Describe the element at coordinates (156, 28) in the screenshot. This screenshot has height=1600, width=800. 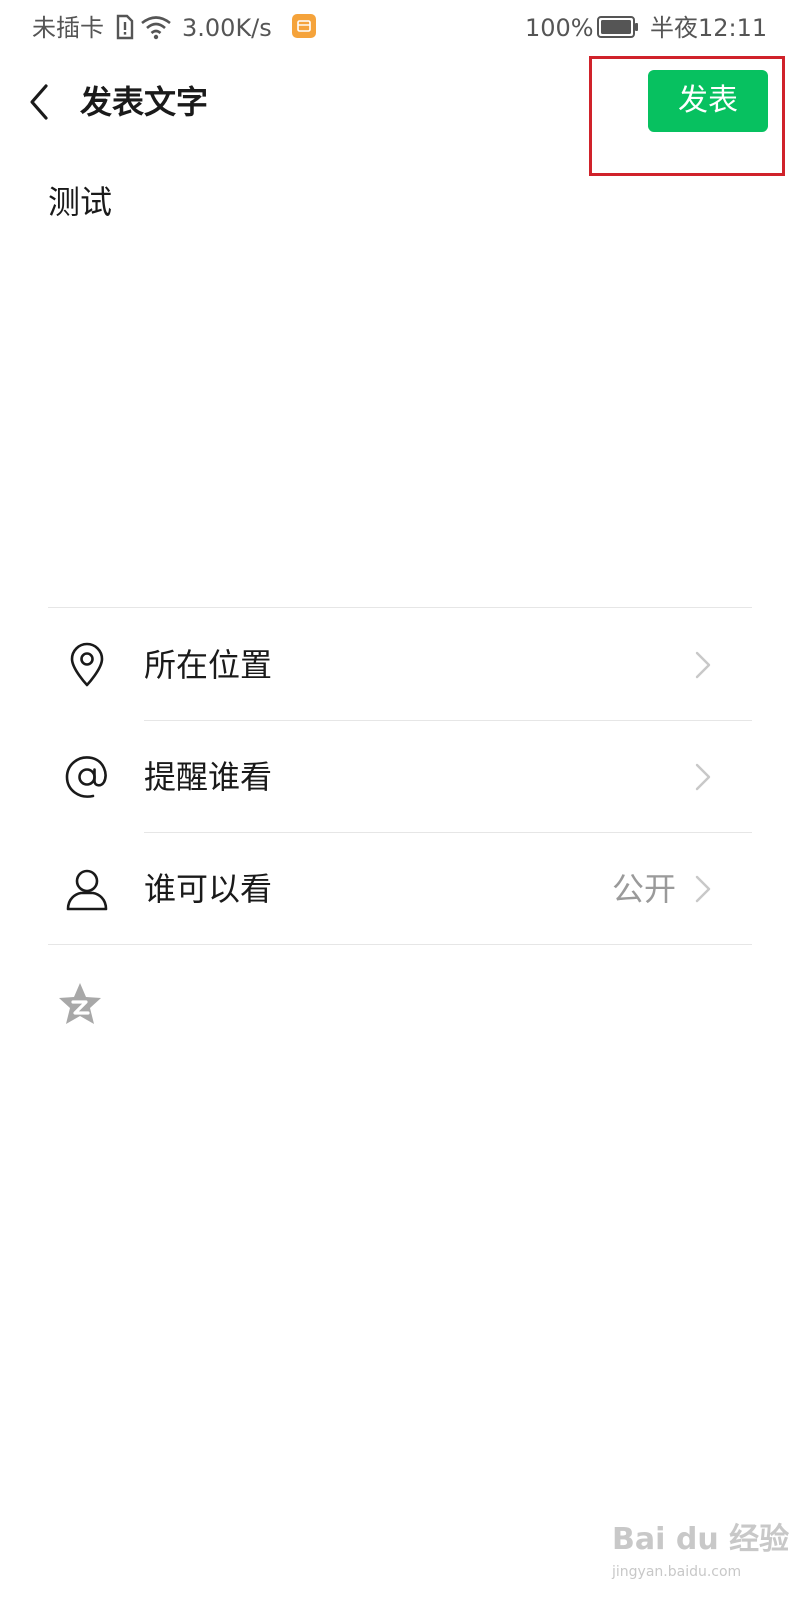
I see `wifi-icon` at that location.